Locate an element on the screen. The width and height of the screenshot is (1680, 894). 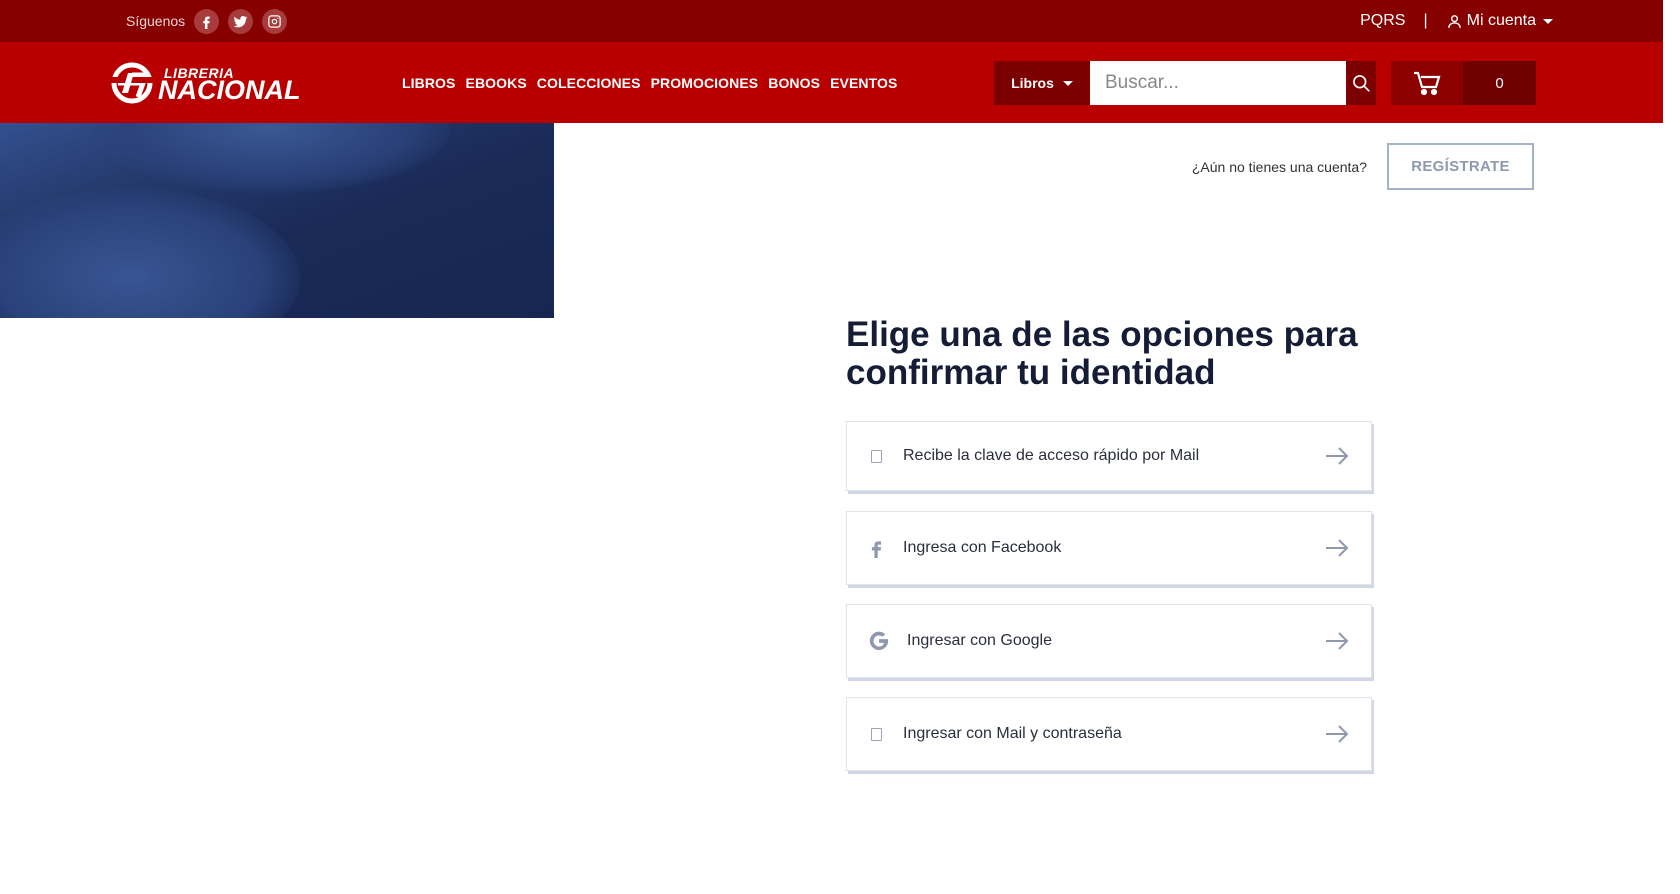
cart-button: 0 is located at coordinates (1463, 83).